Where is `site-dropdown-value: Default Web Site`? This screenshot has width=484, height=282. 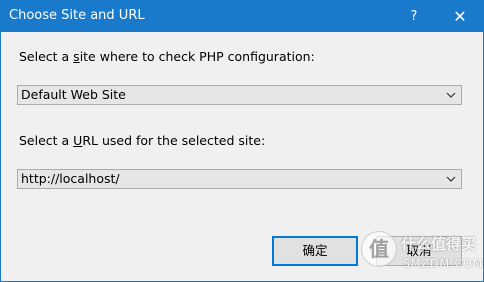
site-dropdown-value: Default Web Site is located at coordinates (73, 94).